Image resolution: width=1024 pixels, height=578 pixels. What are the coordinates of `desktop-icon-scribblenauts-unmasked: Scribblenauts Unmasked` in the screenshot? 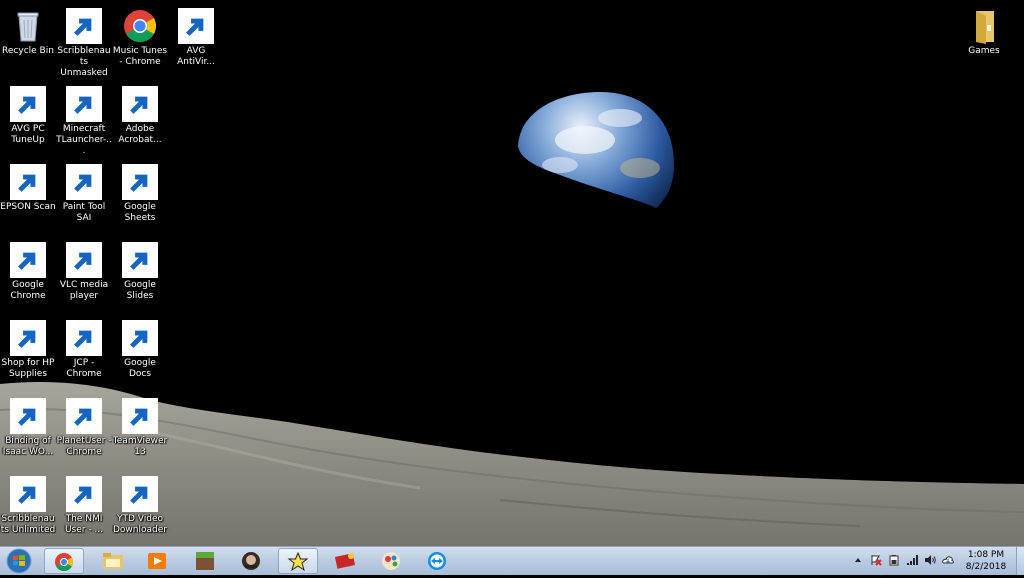 It's located at (84, 41).